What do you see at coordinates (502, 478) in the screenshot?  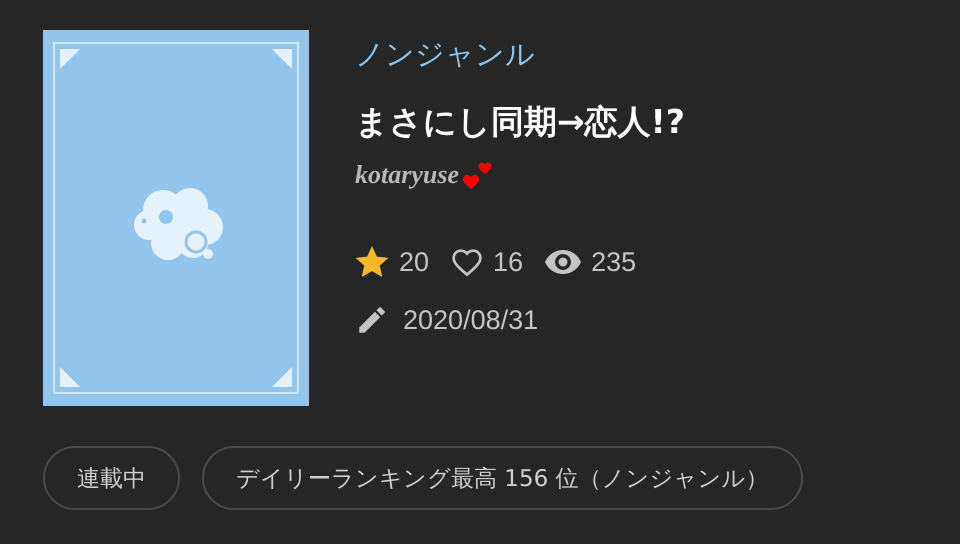 I see `tag-chip: デイリーランキング最高 156 位（ノンジャンル）` at bounding box center [502, 478].